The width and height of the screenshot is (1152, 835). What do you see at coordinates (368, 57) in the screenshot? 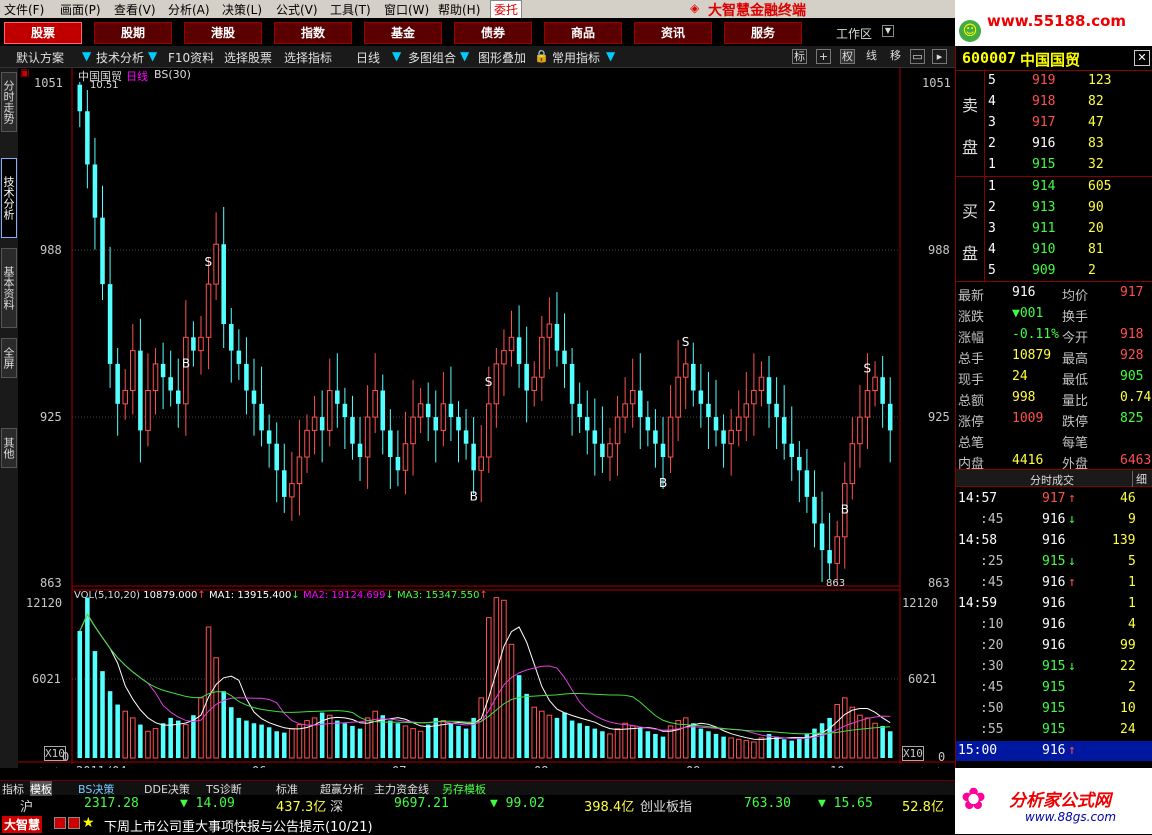
I see `period-select: 日线` at bounding box center [368, 57].